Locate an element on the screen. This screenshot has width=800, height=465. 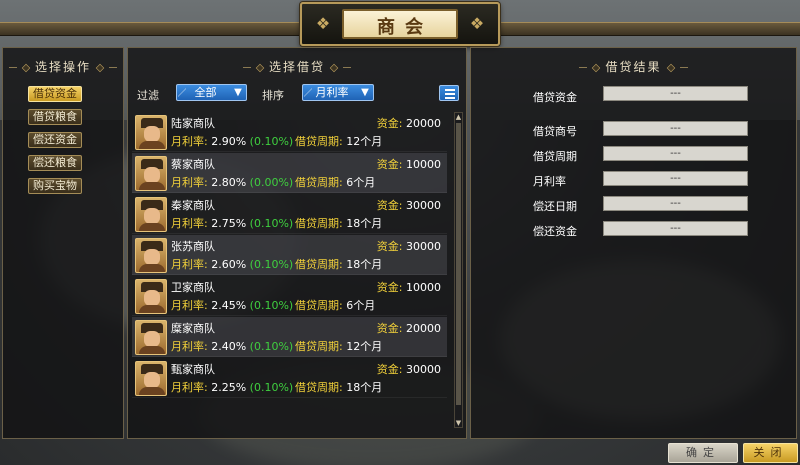
sort-select: 月利率 ▼ is located at coordinates (338, 92).